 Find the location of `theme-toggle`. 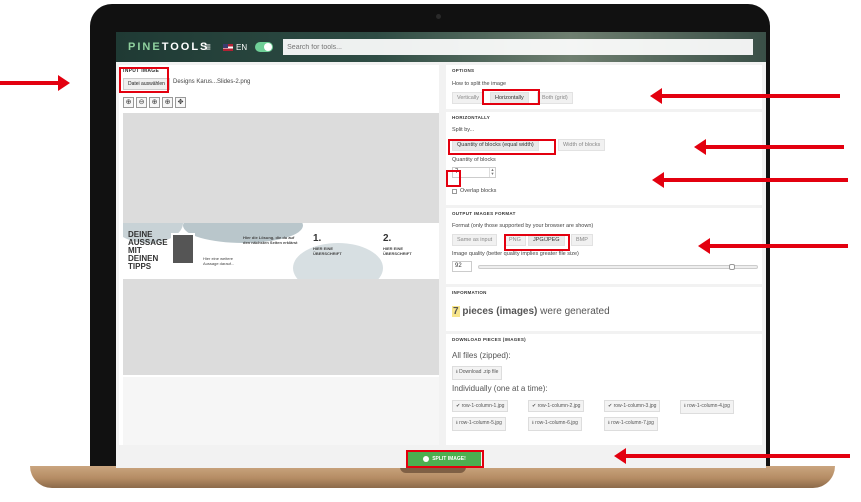

theme-toggle is located at coordinates (264, 47).